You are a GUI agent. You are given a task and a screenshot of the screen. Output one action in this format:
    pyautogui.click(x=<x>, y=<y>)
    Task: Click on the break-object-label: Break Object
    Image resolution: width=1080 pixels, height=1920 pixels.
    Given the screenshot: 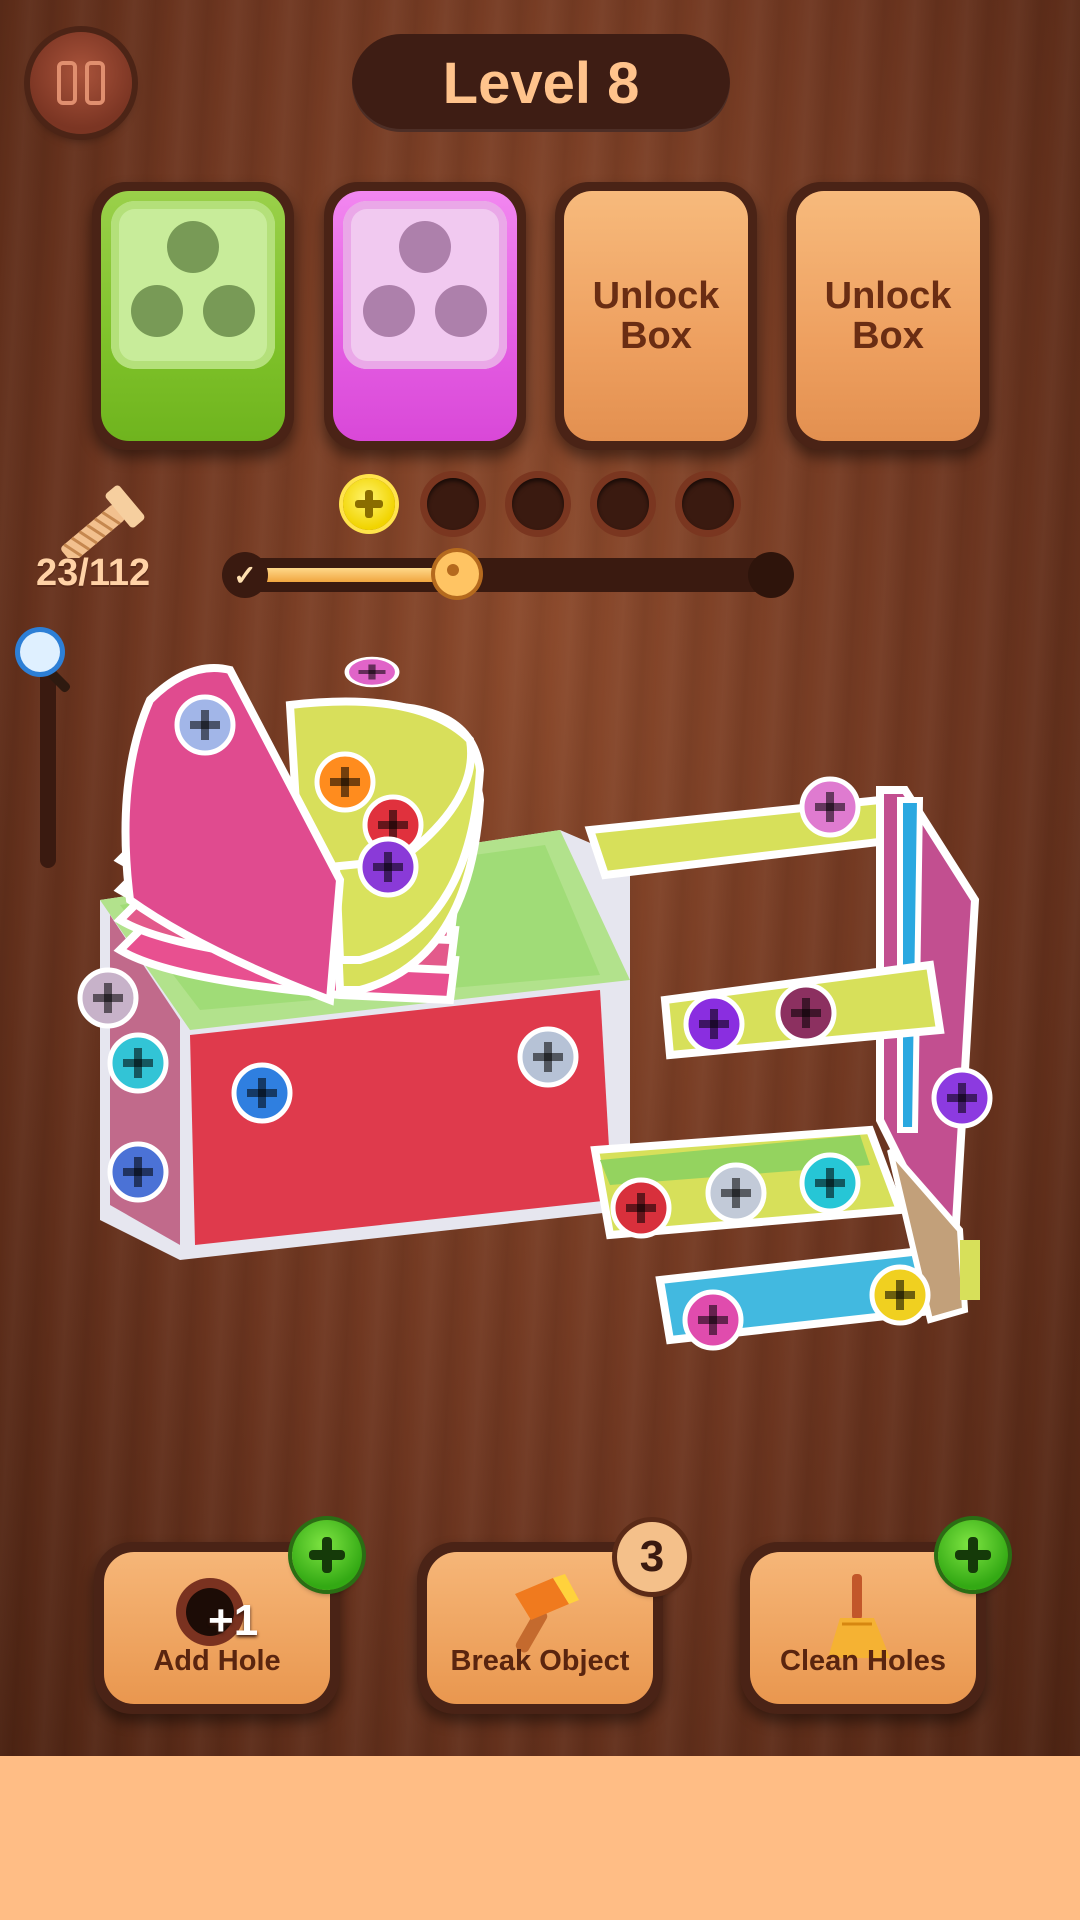 What is the action you would take?
    pyautogui.click(x=540, y=1661)
    